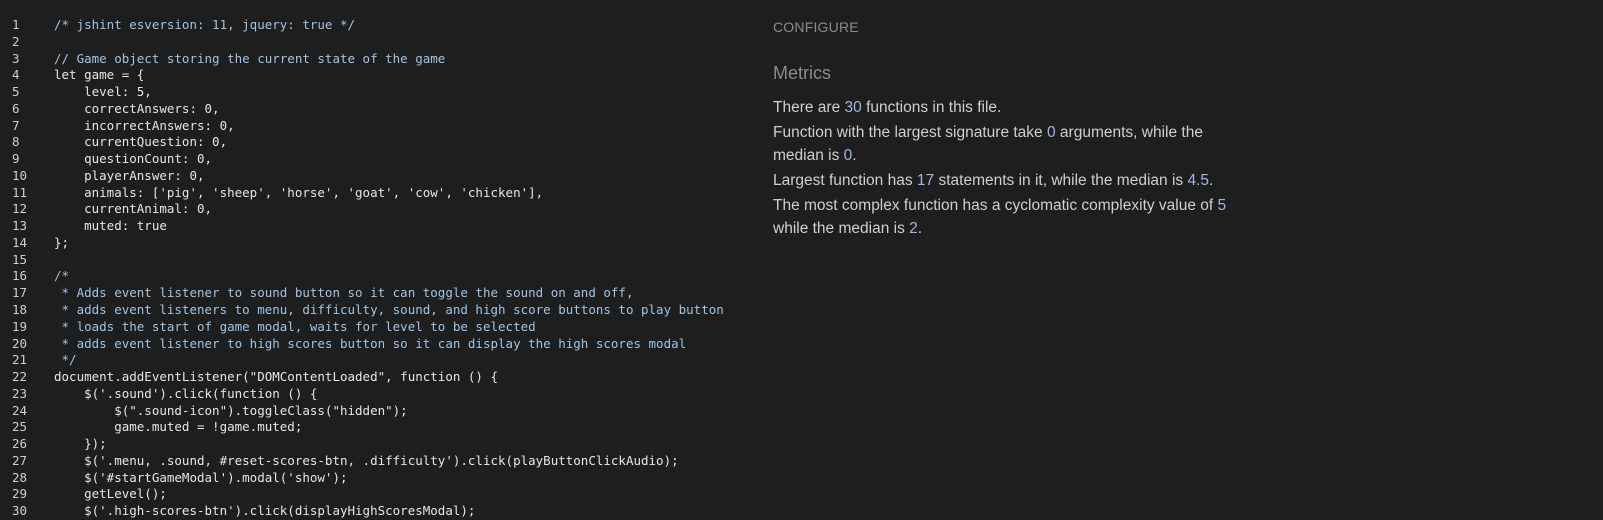  I want to click on code-line: 8 currentQuestion: 0,, so click(380, 142).